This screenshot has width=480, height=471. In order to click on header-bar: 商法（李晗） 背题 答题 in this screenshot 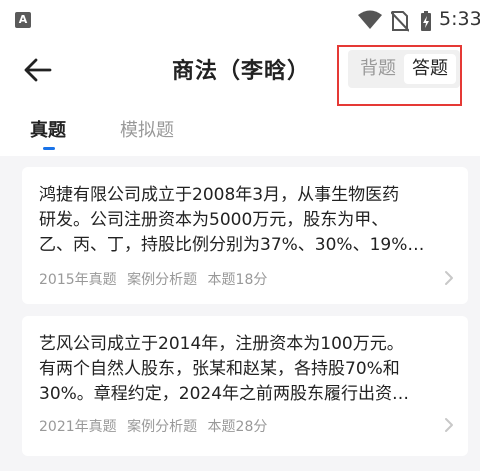, I will do `click(240, 70)`.